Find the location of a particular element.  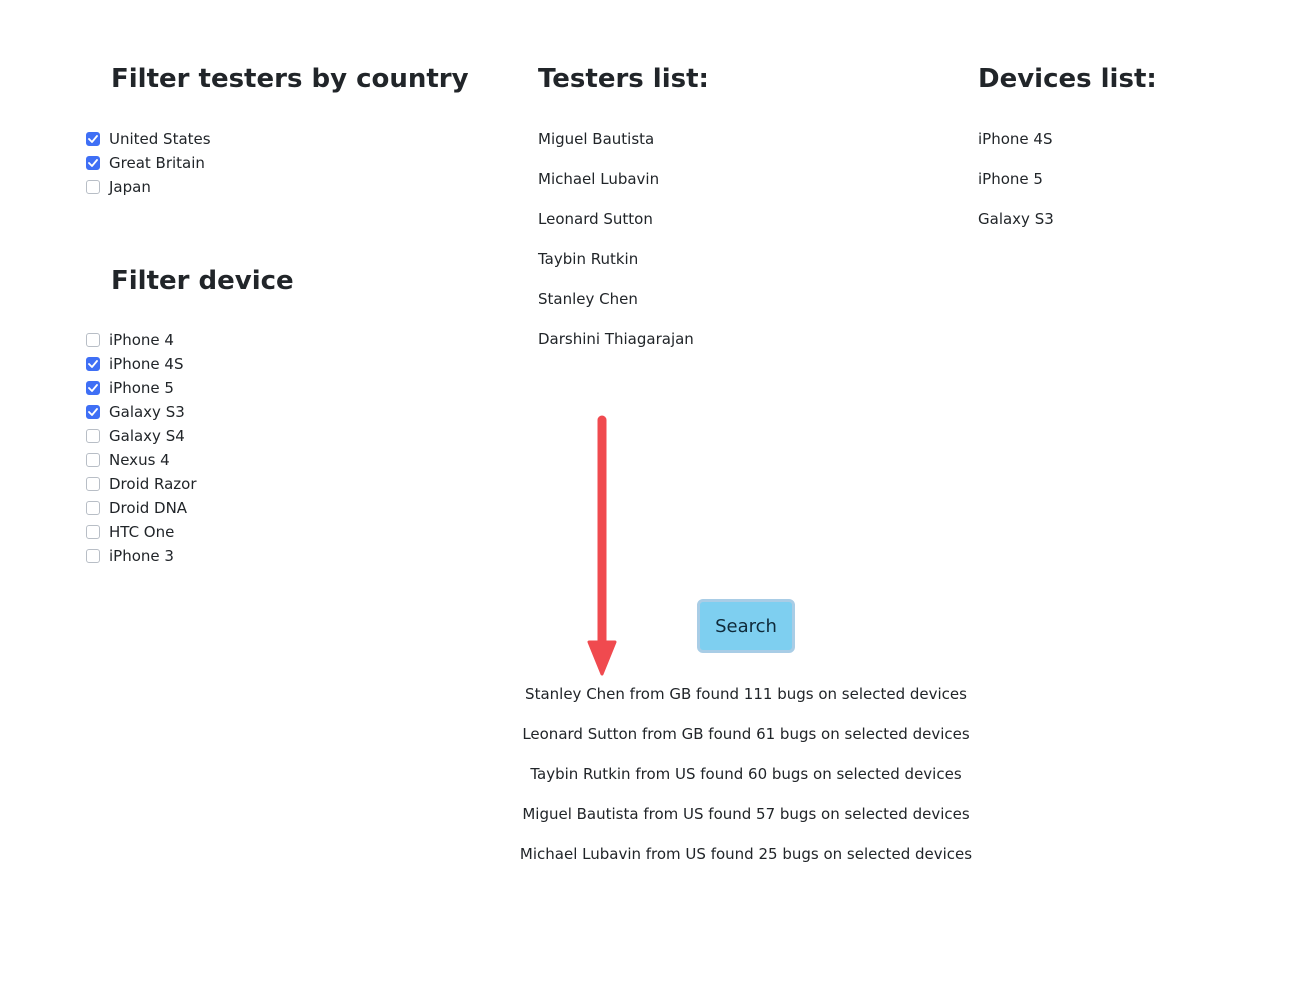

device-option-label: Nexus 4 is located at coordinates (139, 460).